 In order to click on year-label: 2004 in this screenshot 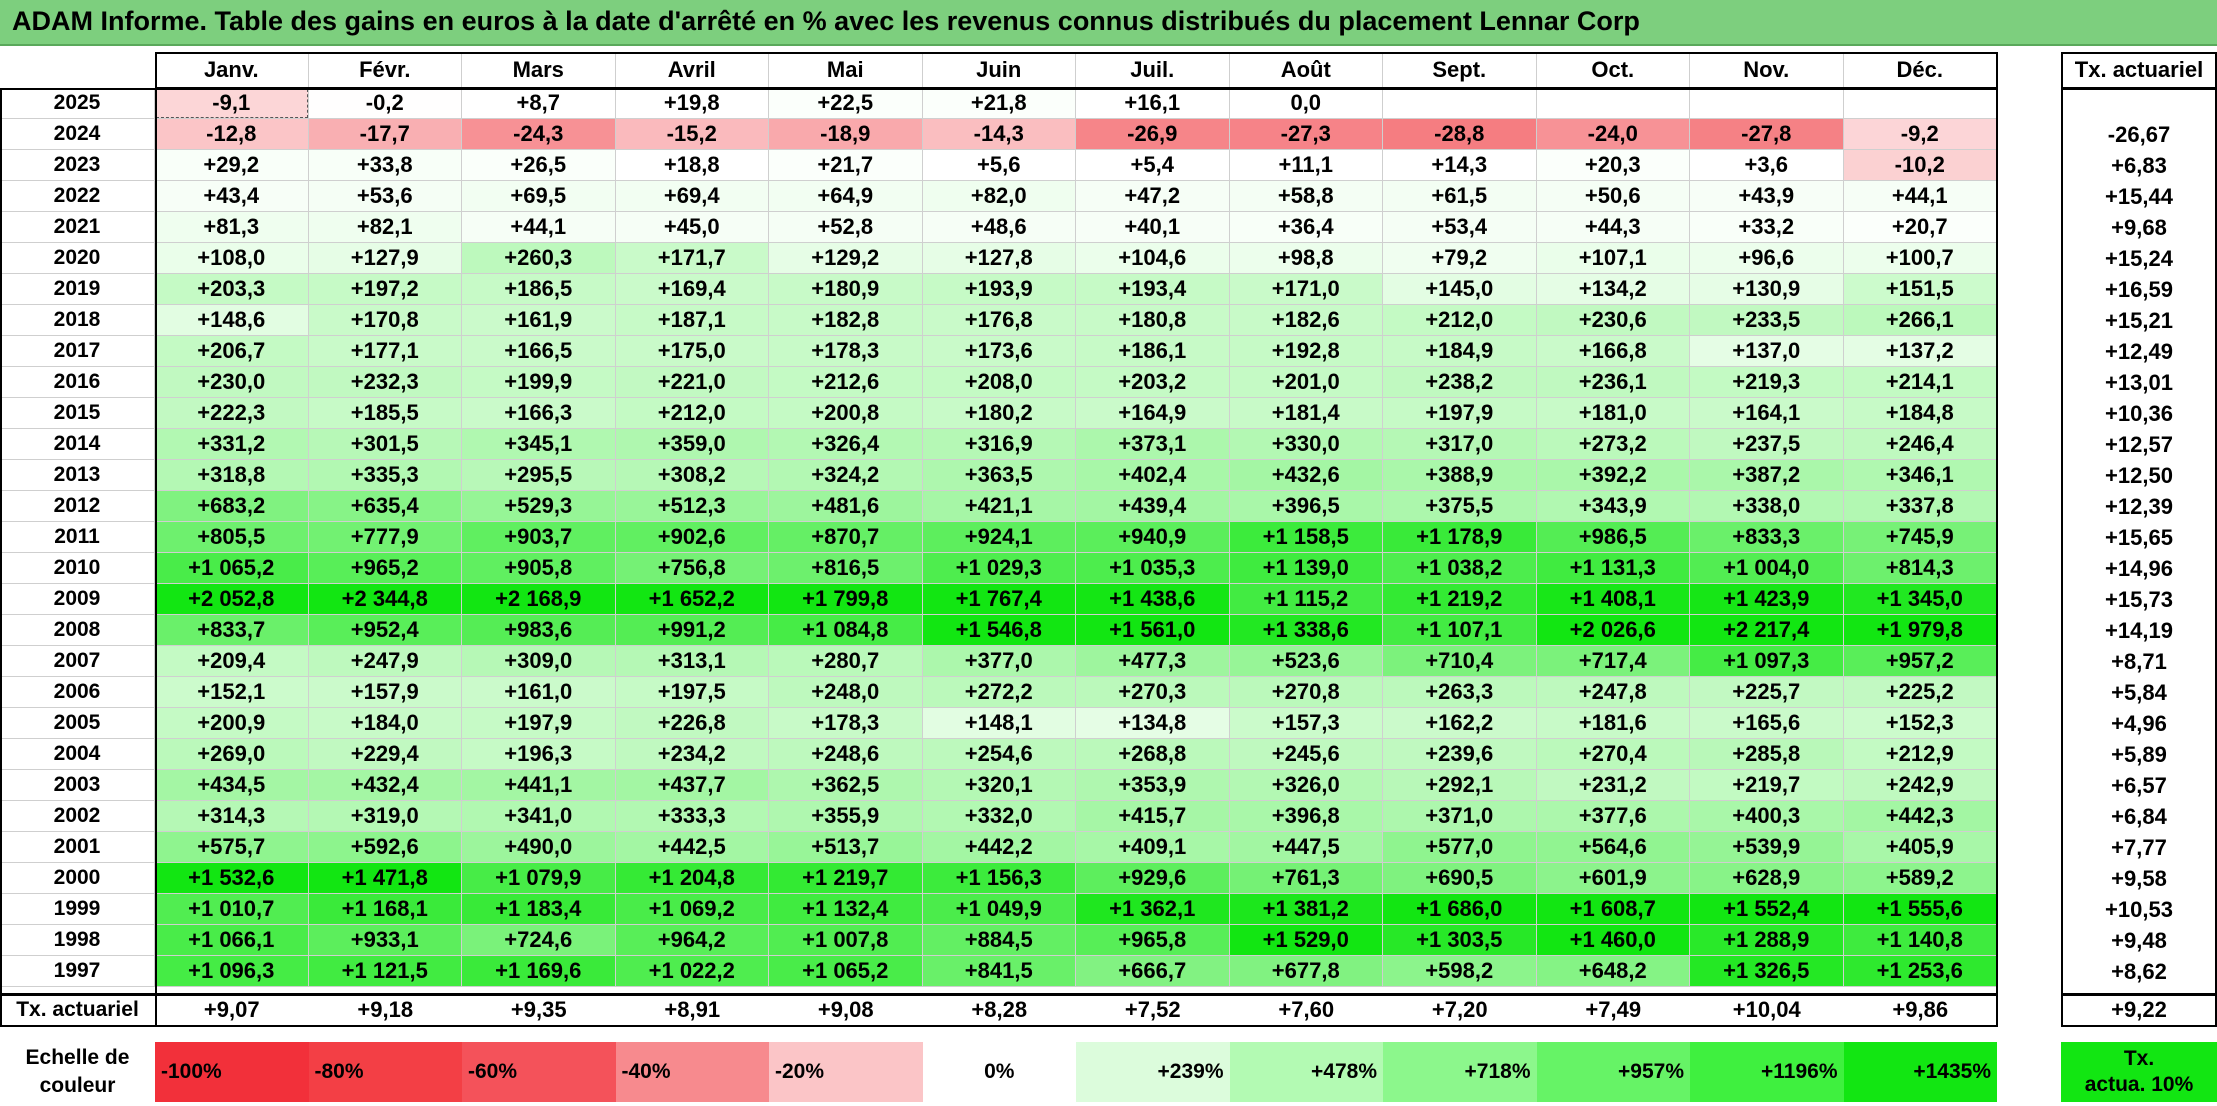, I will do `click(77, 754)`.